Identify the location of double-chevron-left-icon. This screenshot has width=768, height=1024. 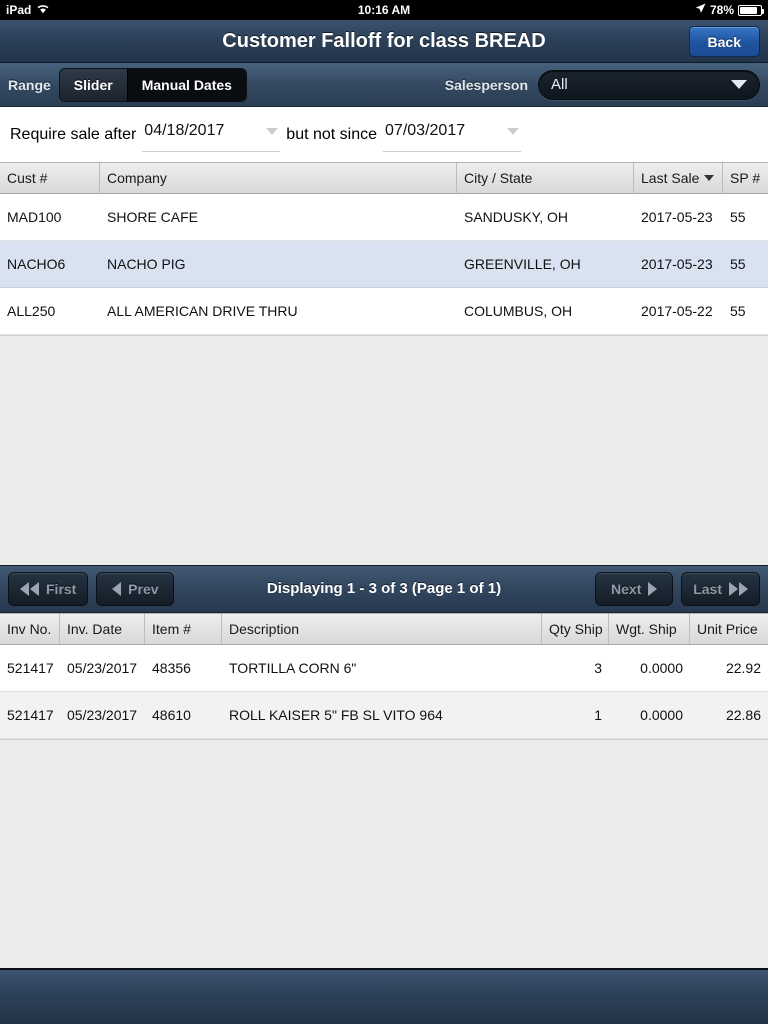
(29, 588).